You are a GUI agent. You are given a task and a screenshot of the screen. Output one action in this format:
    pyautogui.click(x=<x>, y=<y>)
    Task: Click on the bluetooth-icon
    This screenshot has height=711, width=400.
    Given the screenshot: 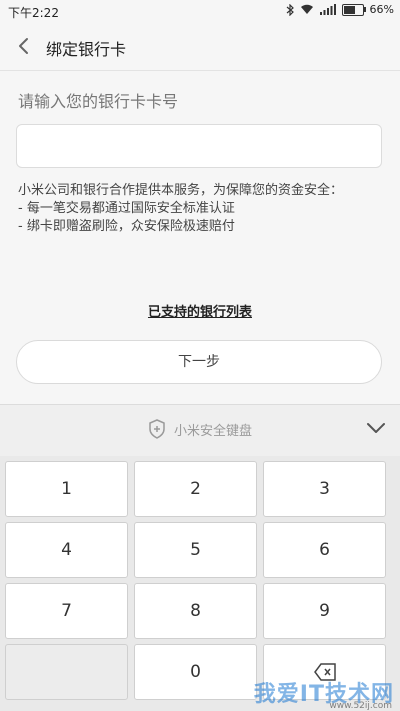 What is the action you would take?
    pyautogui.click(x=290, y=9)
    